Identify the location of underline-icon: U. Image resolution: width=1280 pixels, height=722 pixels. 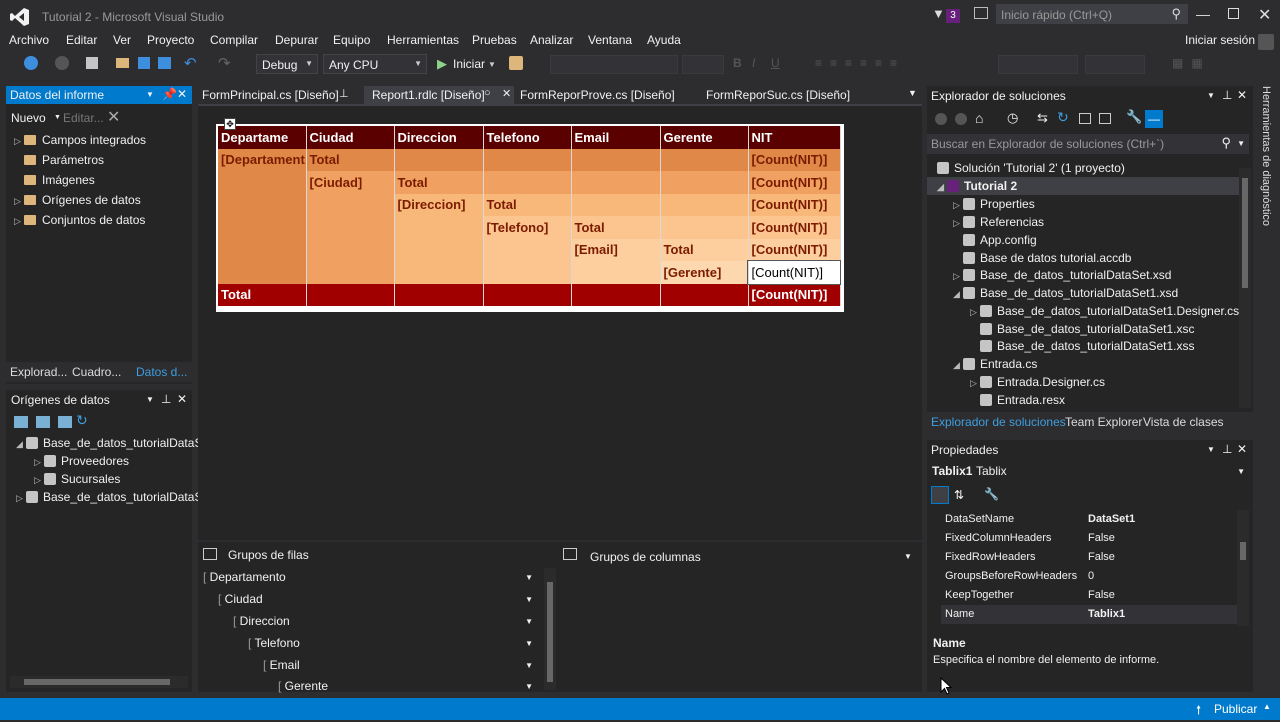
(775, 63).